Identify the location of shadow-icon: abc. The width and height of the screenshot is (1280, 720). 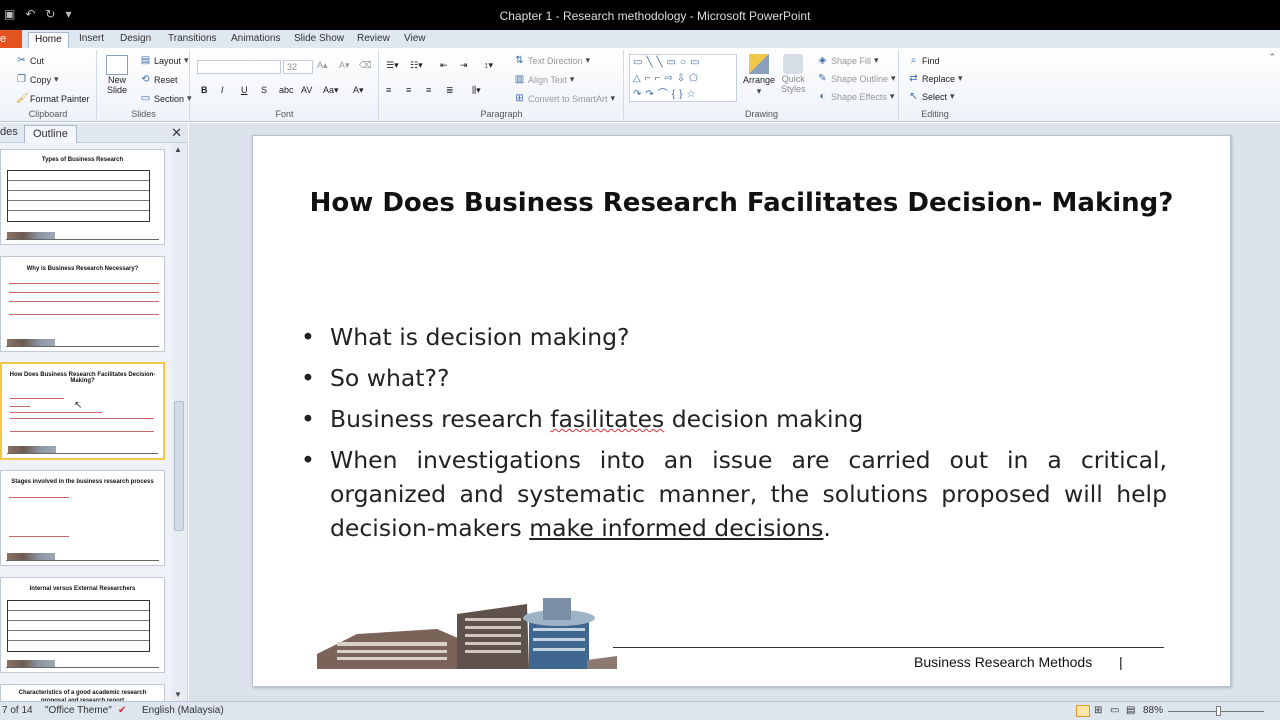
(286, 90).